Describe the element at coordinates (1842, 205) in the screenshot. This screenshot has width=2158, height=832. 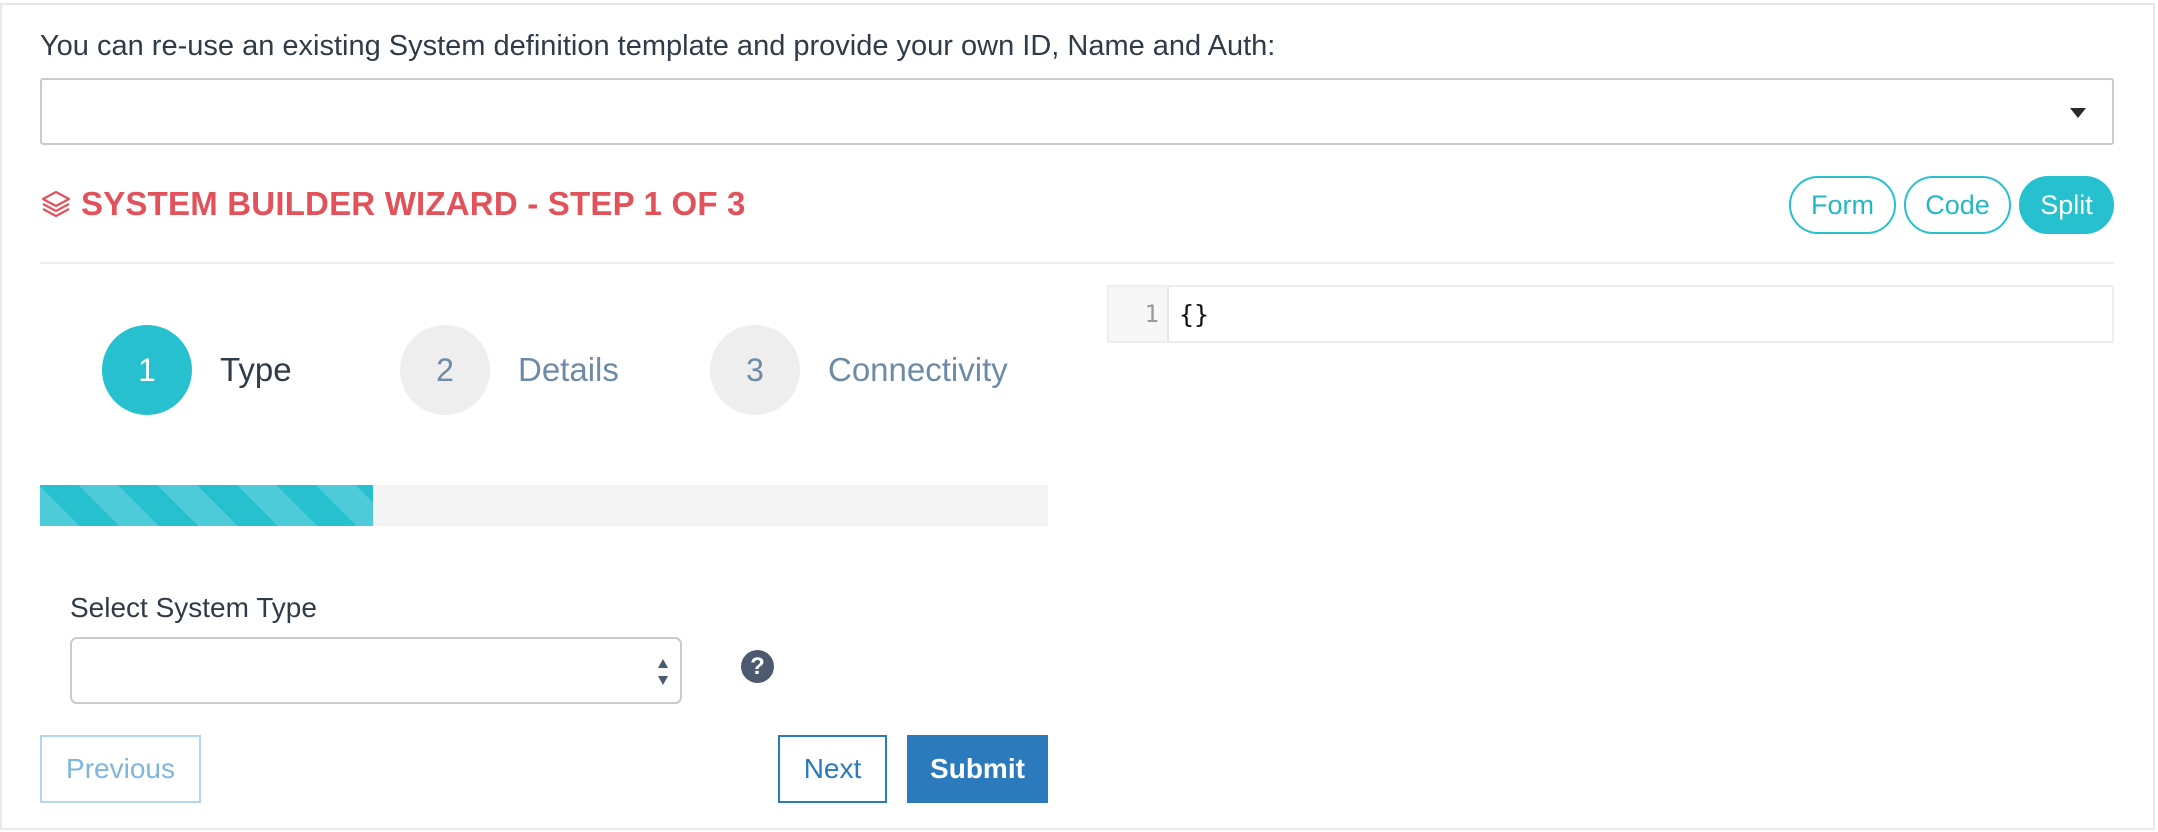
I see `form-view-button: Form` at that location.